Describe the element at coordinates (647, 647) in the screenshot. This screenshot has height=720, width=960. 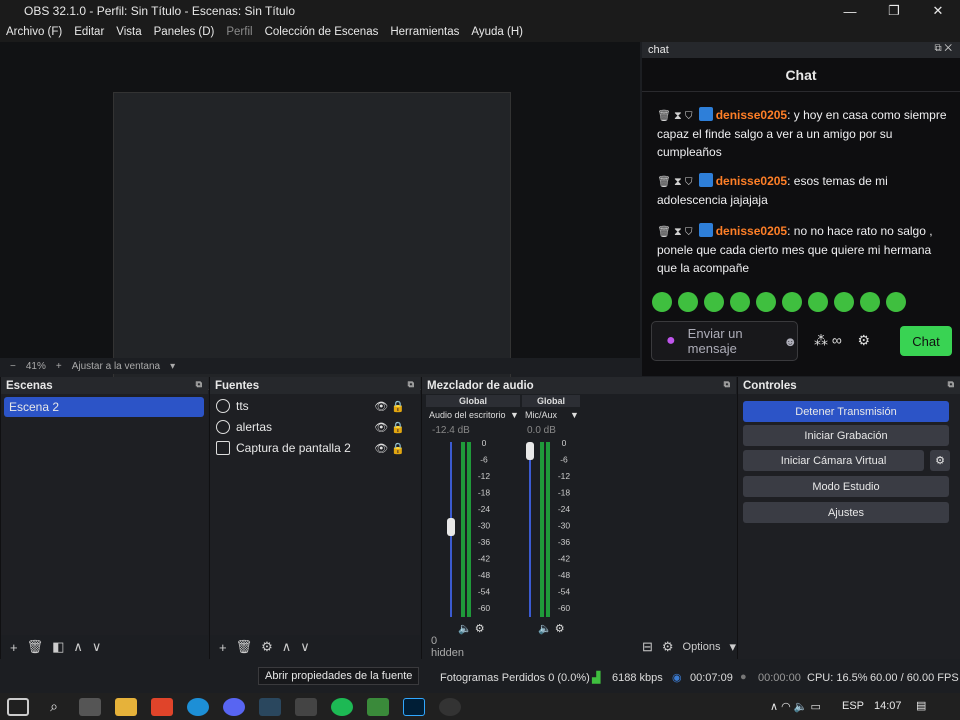
I see `layout-icon: ⊟` at that location.